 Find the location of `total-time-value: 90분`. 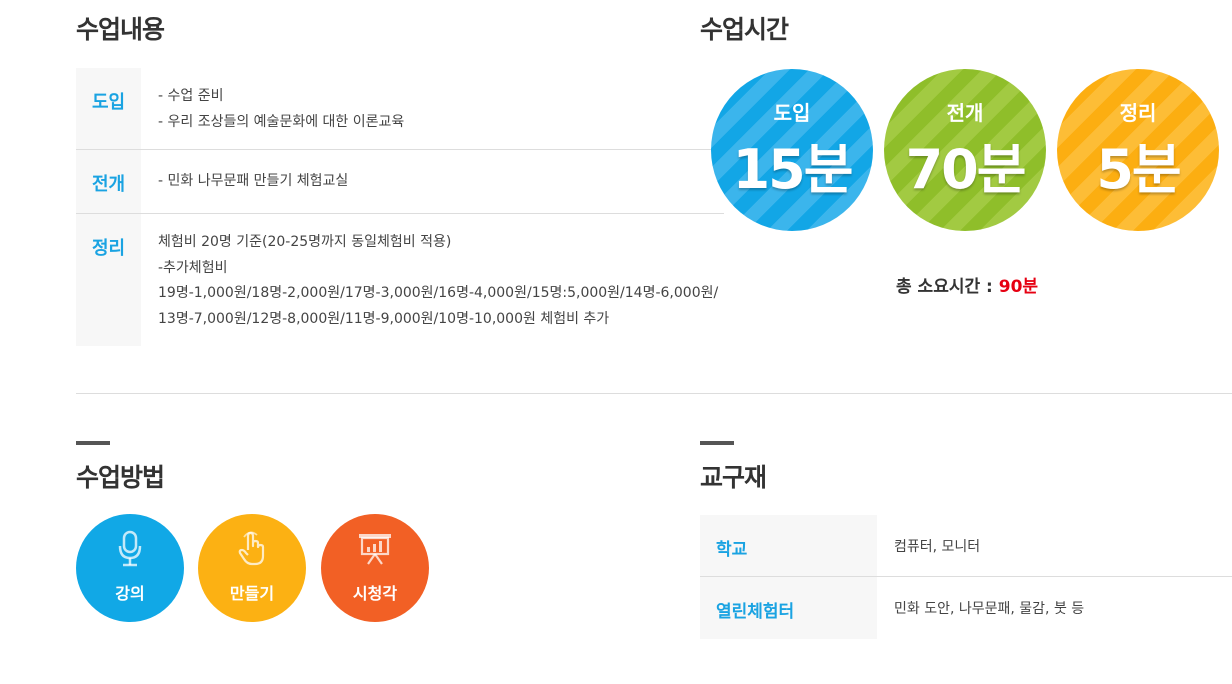

total-time-value: 90분 is located at coordinates (1018, 287).